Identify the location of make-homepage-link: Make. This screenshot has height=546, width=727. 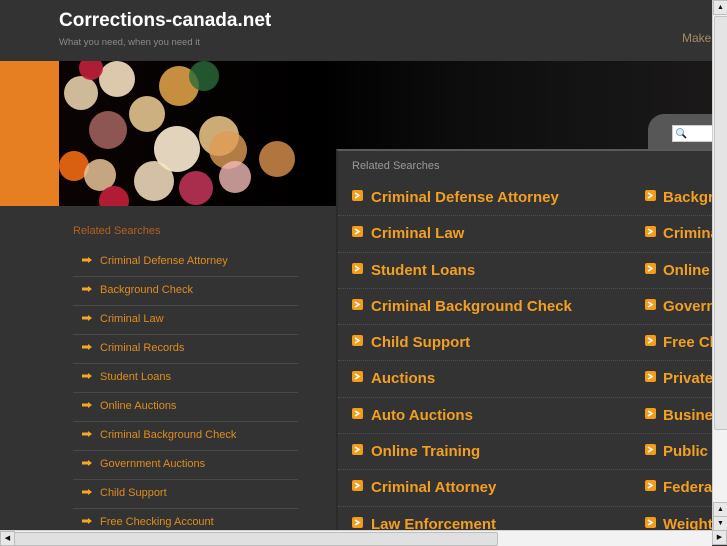
(696, 38).